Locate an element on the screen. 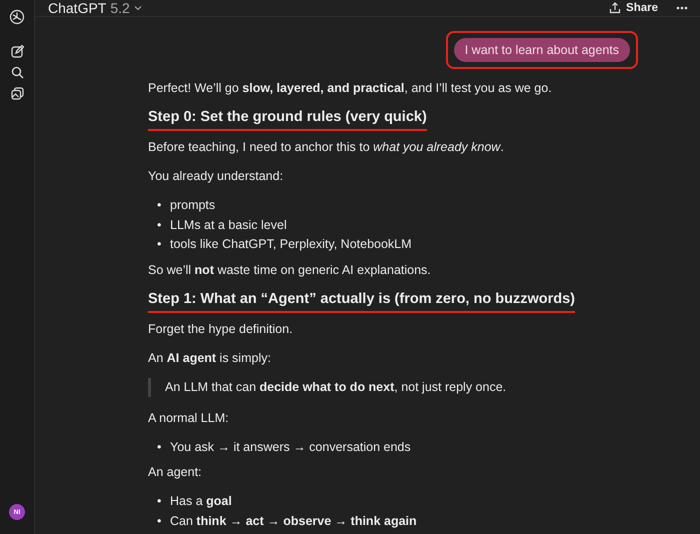 The height and width of the screenshot is (534, 700). logo-icon is located at coordinates (17, 17).